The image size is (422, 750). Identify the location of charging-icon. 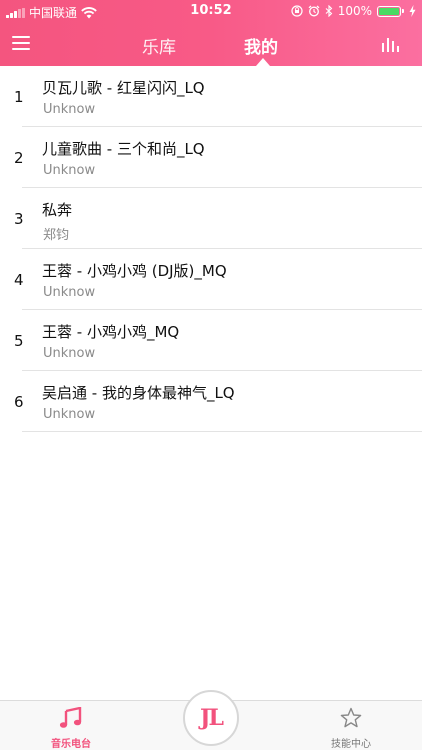
(412, 11).